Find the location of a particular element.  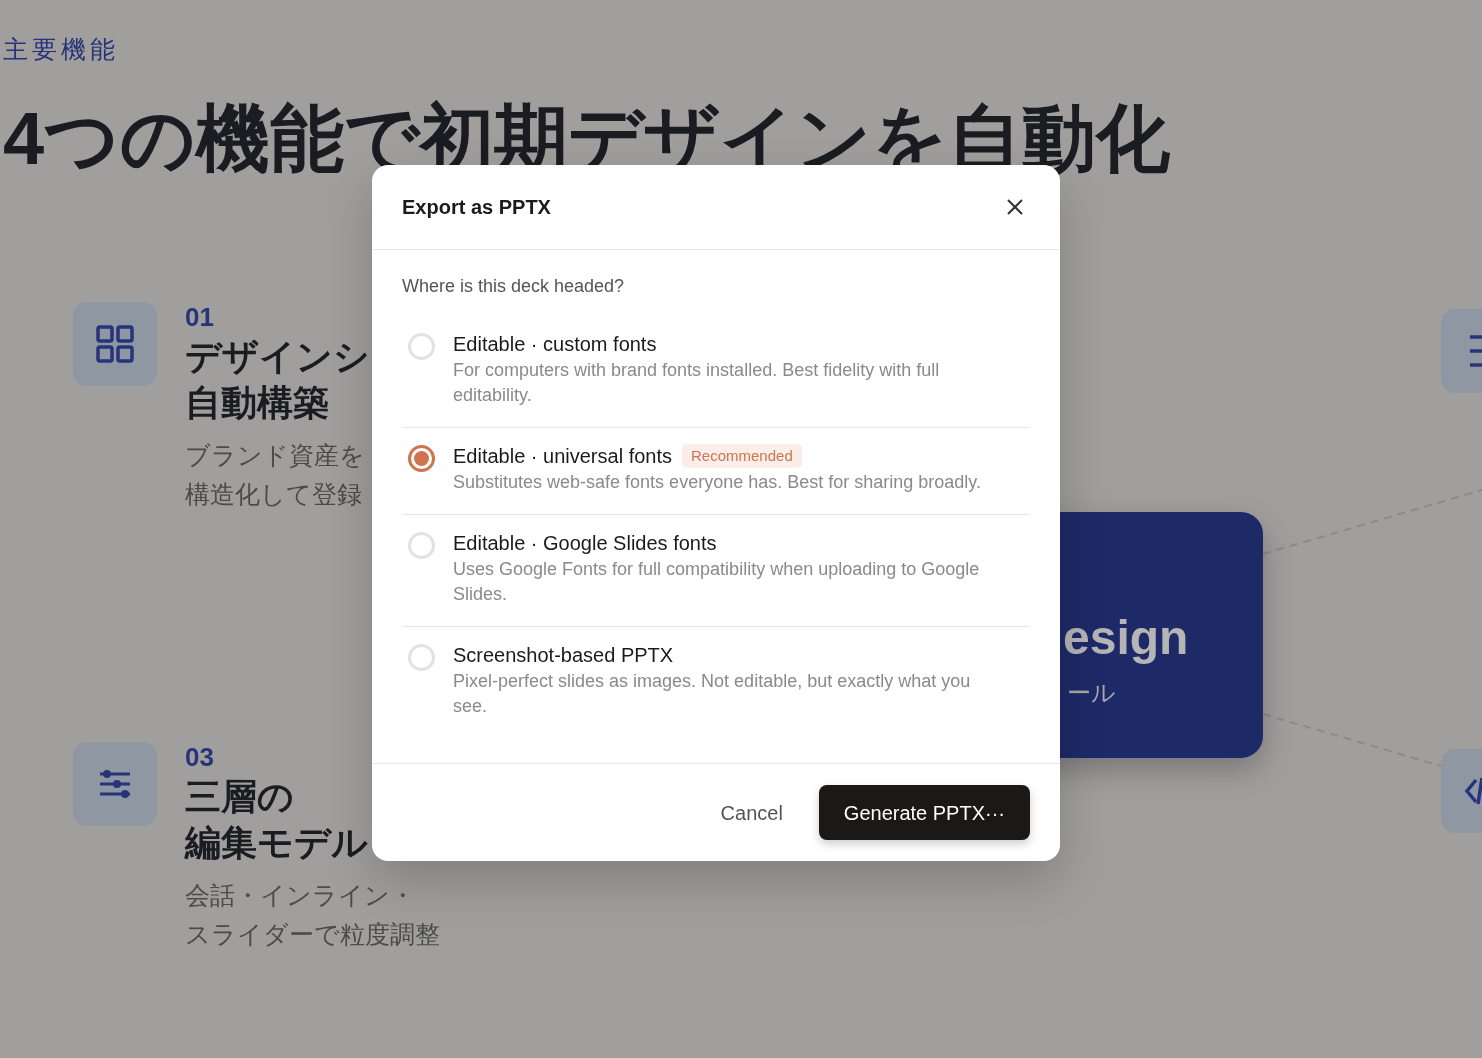

card-title: esign is located at coordinates (1126, 638).